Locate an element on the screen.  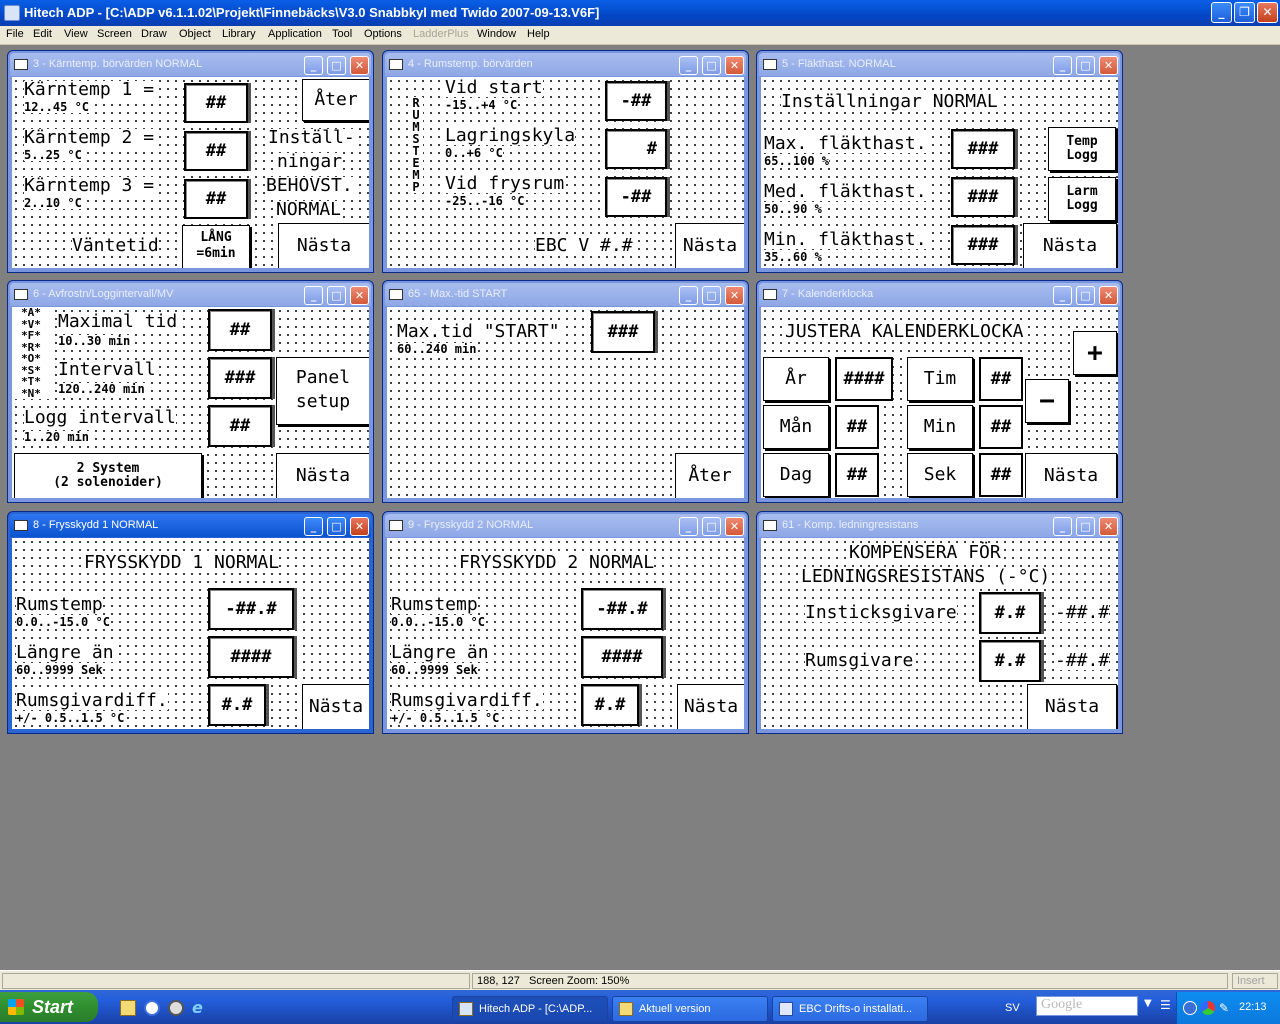
max-tid-start-field: ### is located at coordinates (623, 332).